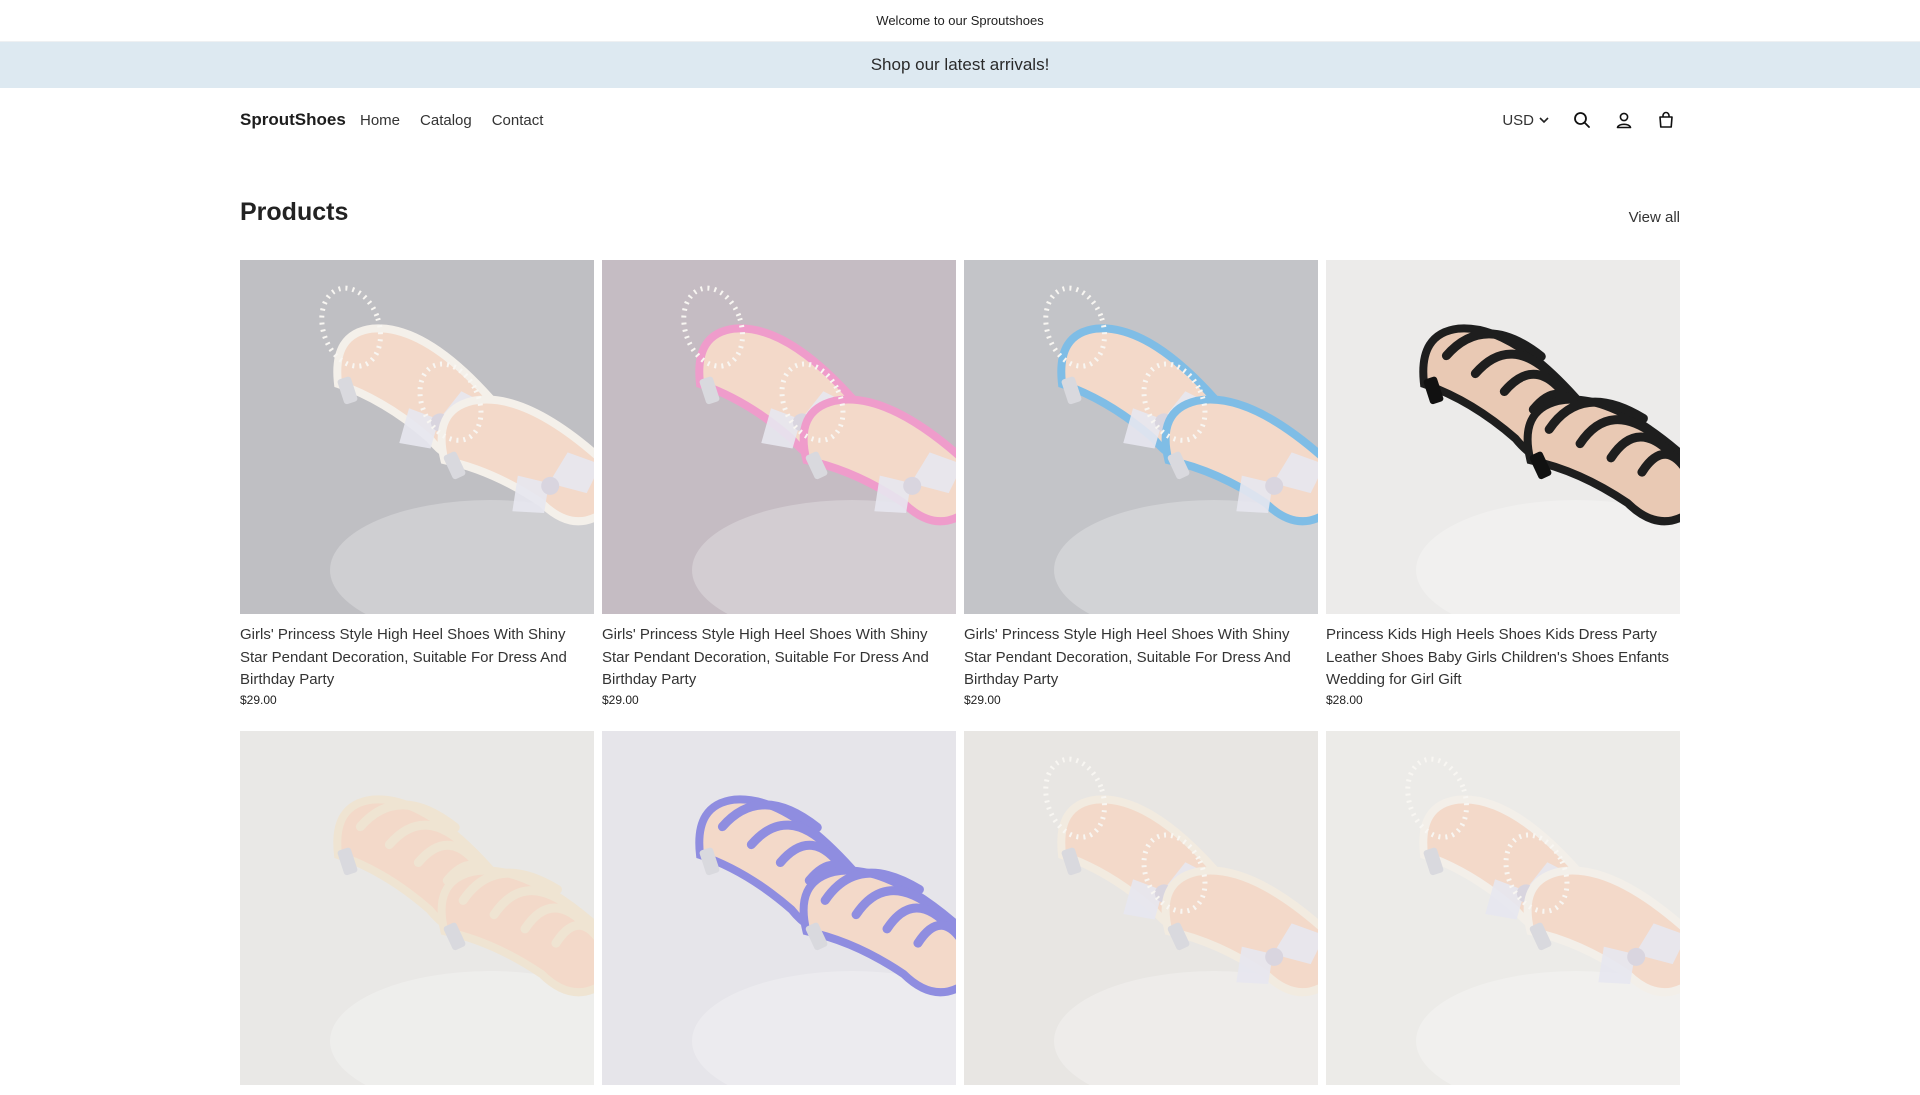 Image resolution: width=1920 pixels, height=1095 pixels. What do you see at coordinates (293, 120) in the screenshot?
I see `brand-logo: SproutShoes` at bounding box center [293, 120].